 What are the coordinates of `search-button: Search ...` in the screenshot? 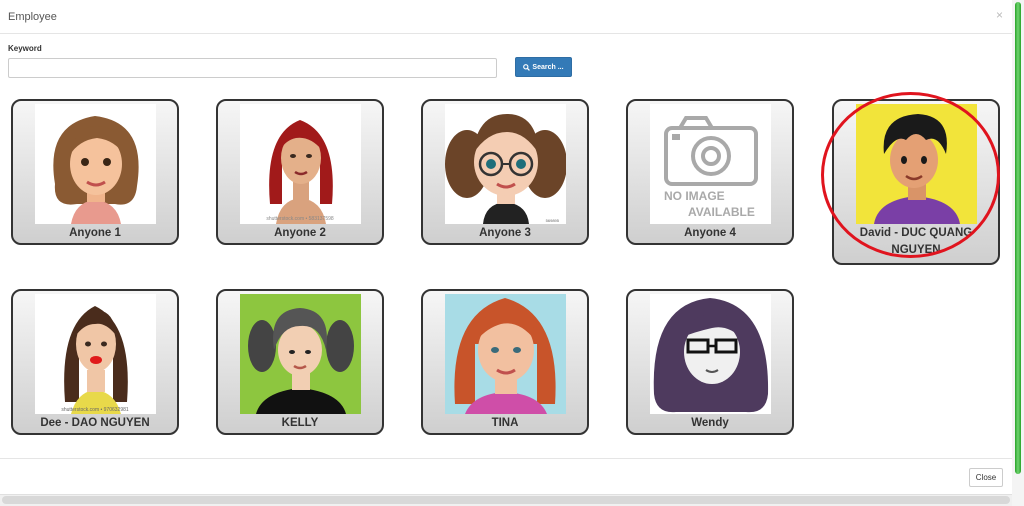 It's located at (543, 67).